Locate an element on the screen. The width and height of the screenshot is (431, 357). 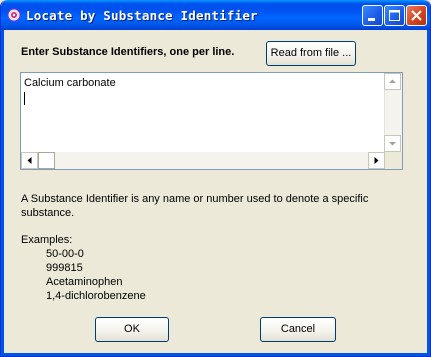
example-item: 1,4-dichlorobenzene is located at coordinates (96, 296).